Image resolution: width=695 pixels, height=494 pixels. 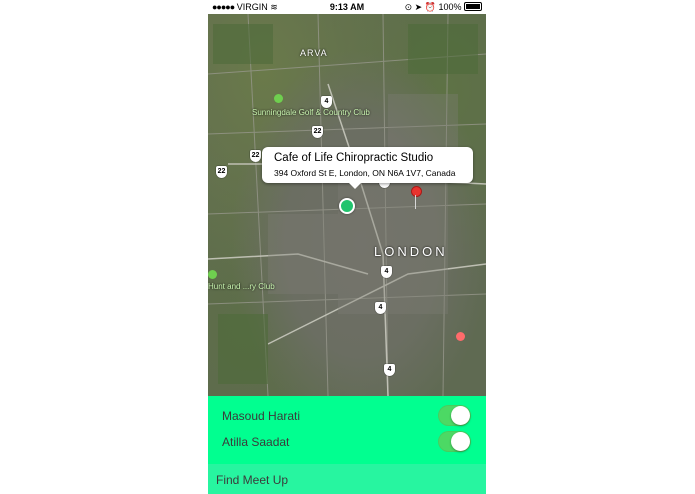 What do you see at coordinates (252, 480) in the screenshot?
I see `find-meetup-label: Find Meet Up` at bounding box center [252, 480].